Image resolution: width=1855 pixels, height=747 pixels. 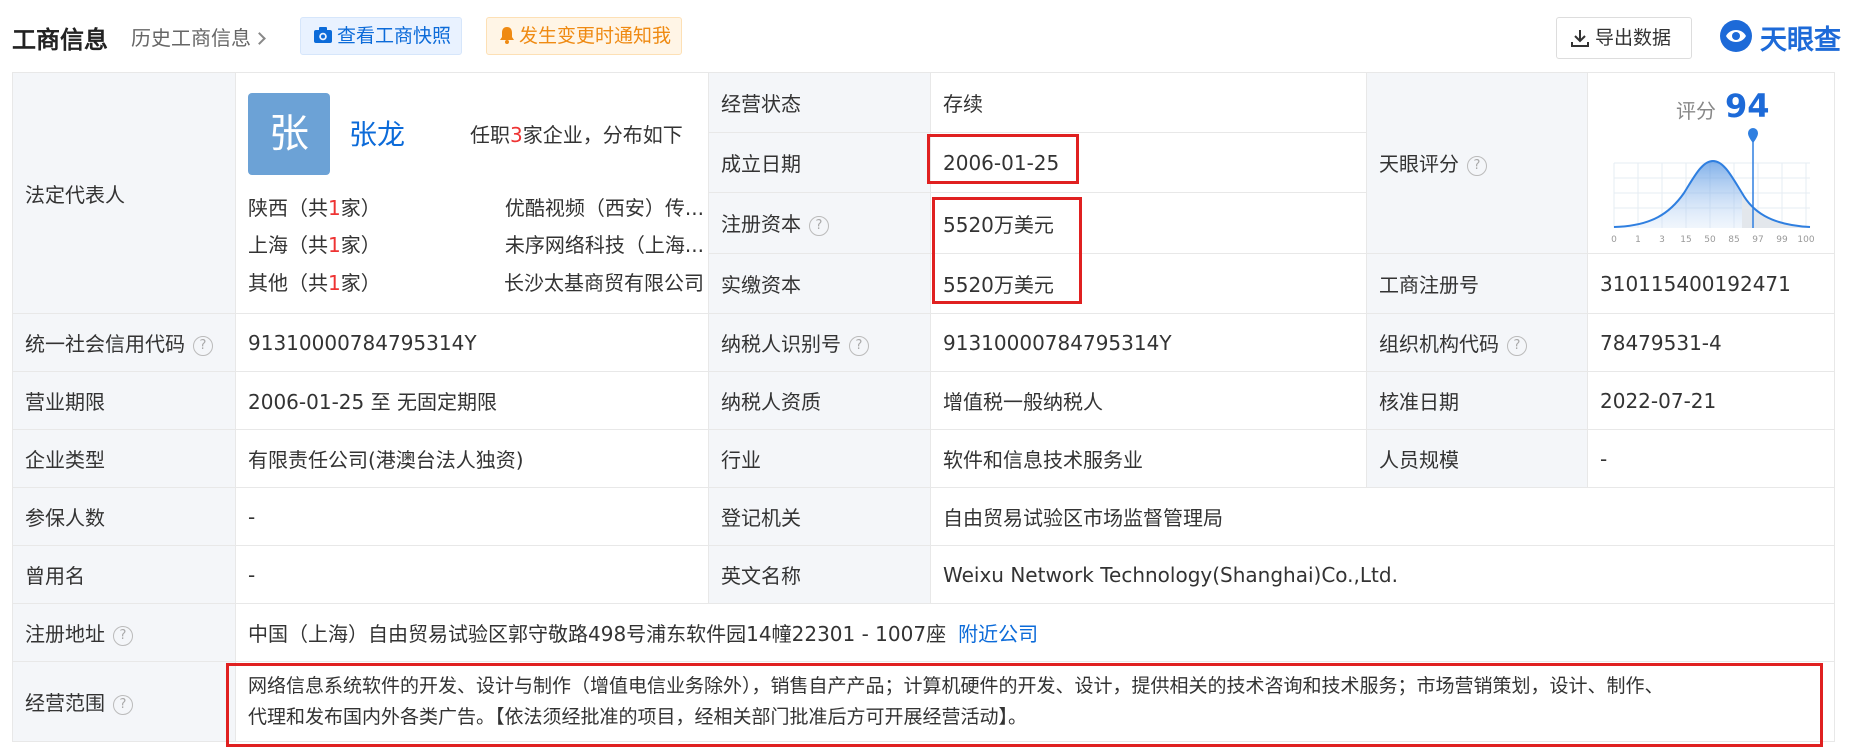 What do you see at coordinates (65, 633) in the screenshot?
I see `address-label: 注册地址` at bounding box center [65, 633].